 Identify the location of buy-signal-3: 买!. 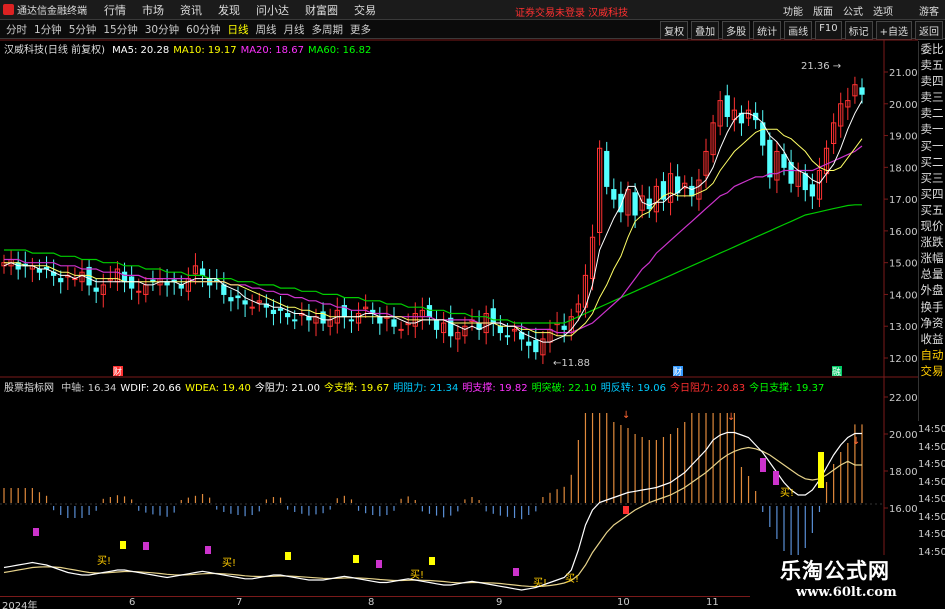
(540, 583).